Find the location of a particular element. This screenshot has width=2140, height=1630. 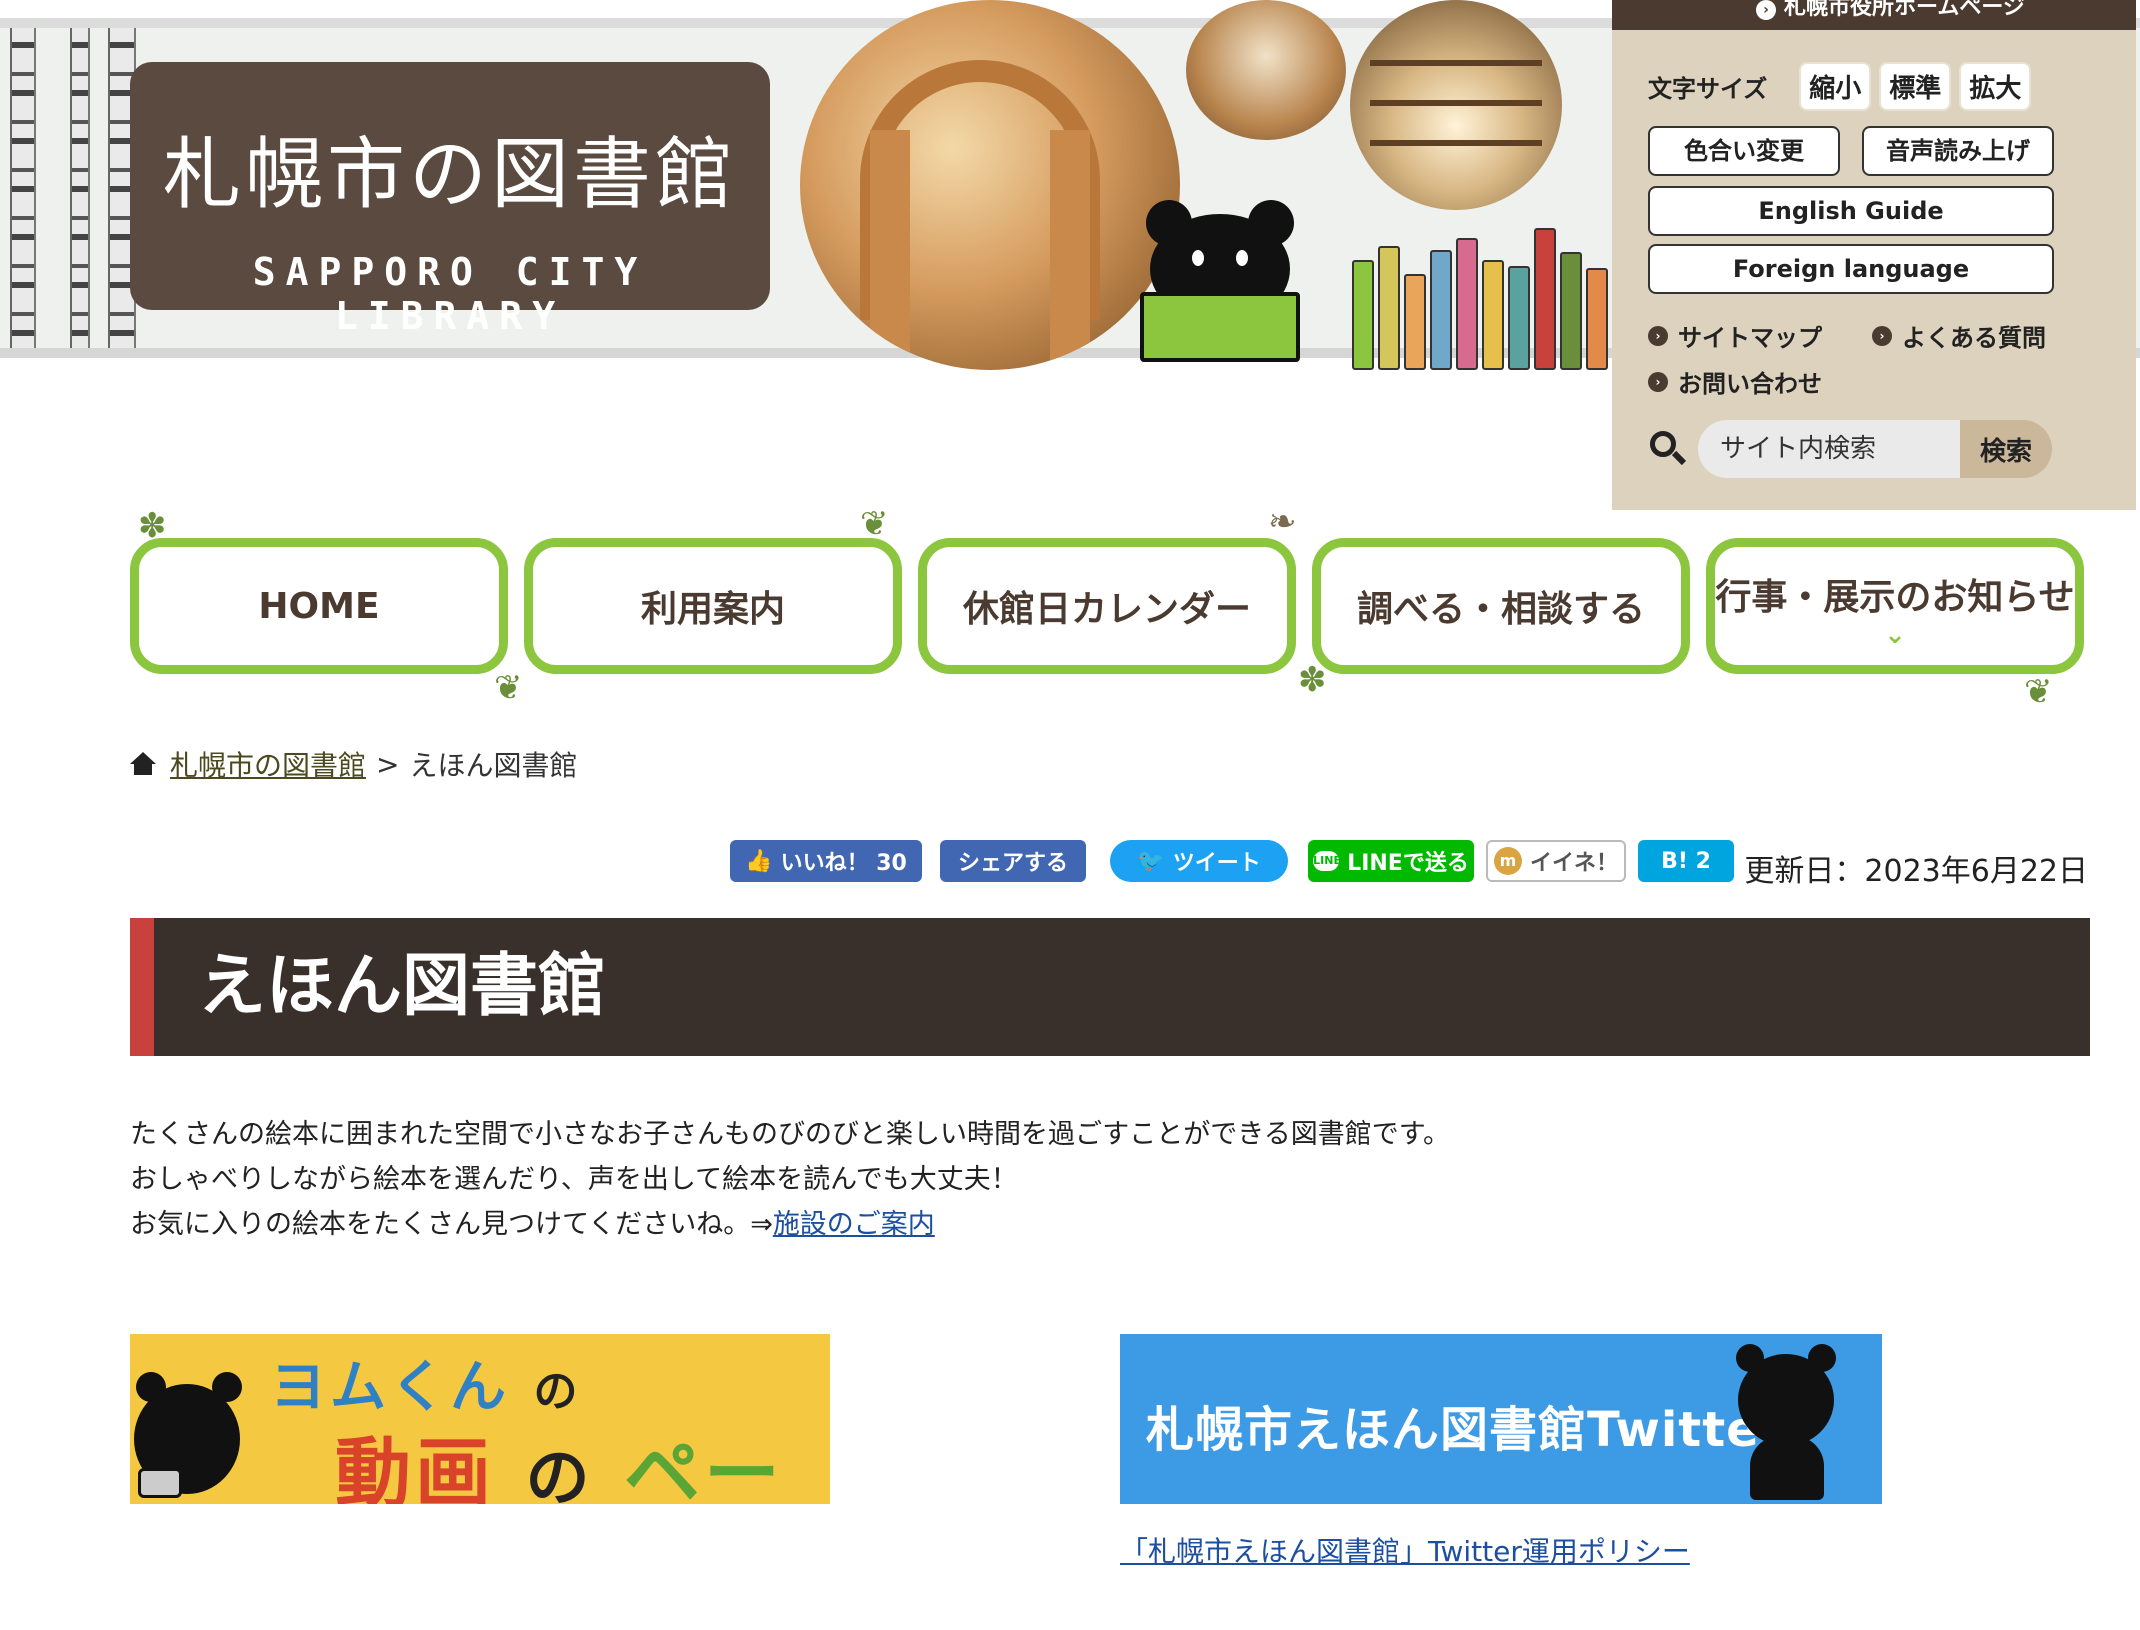

nav-research: 調べる・相談する is located at coordinates (1501, 606).